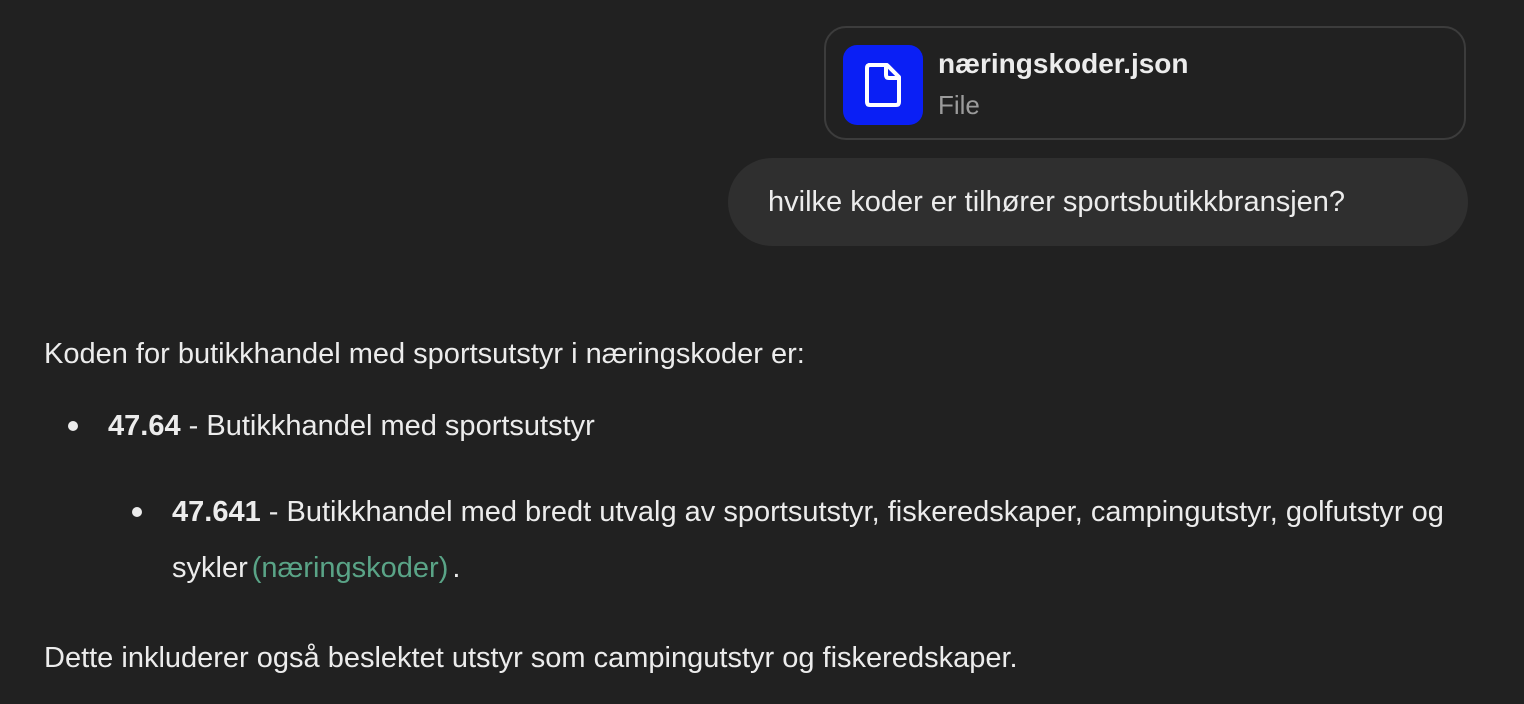 This screenshot has width=1524, height=704. I want to click on trailing-period: ., so click(456, 568).